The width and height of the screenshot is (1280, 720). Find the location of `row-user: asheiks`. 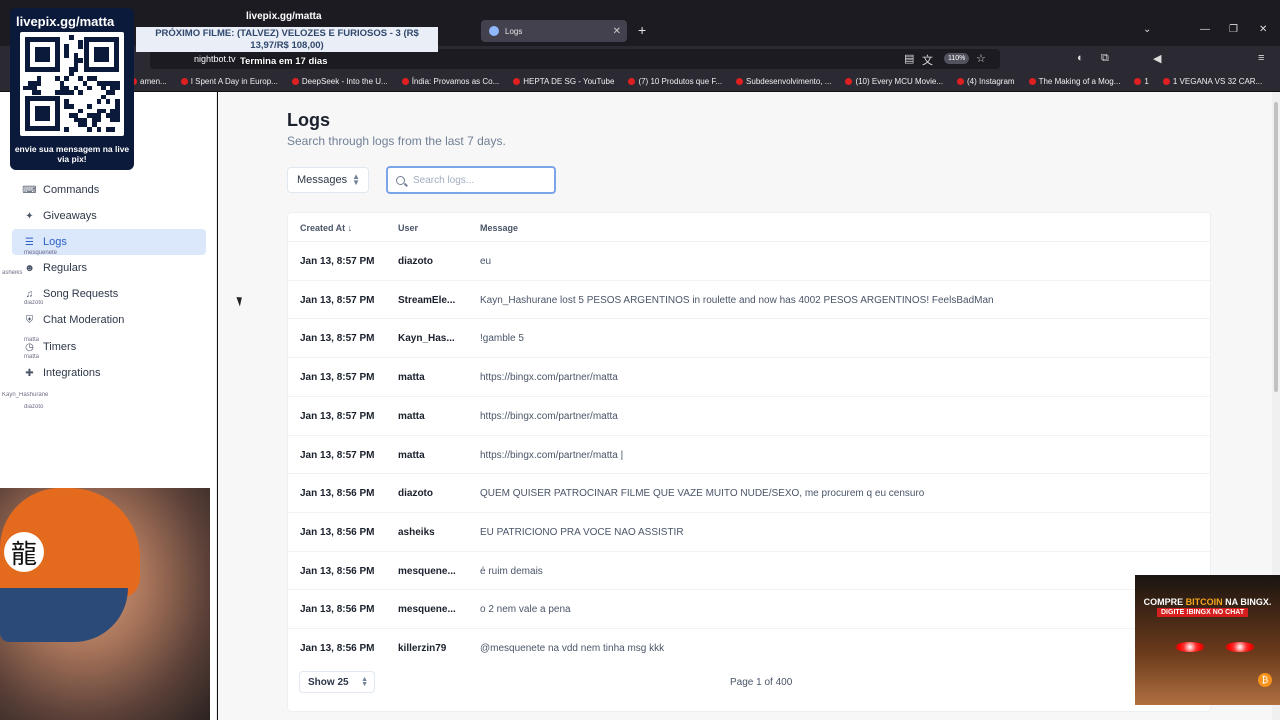

row-user: asheiks is located at coordinates (429, 532).